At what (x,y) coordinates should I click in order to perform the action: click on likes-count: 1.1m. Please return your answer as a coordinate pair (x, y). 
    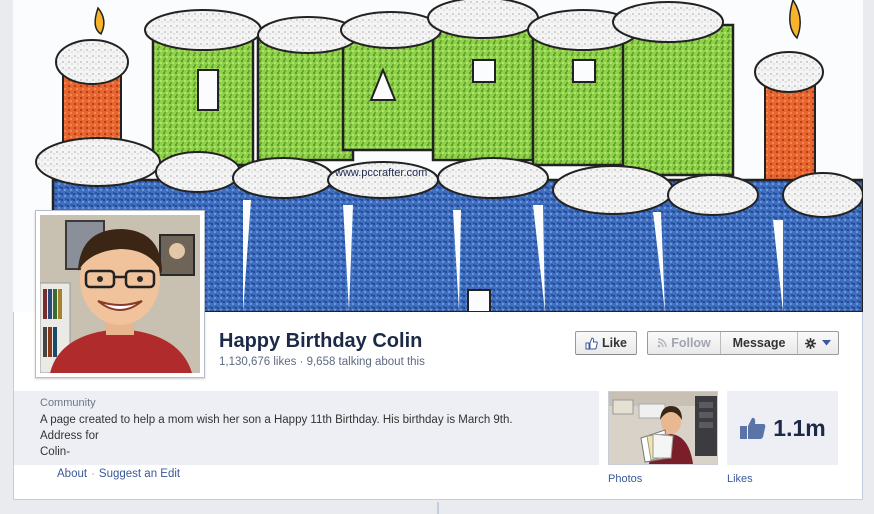
    Looking at the image, I should click on (799, 427).